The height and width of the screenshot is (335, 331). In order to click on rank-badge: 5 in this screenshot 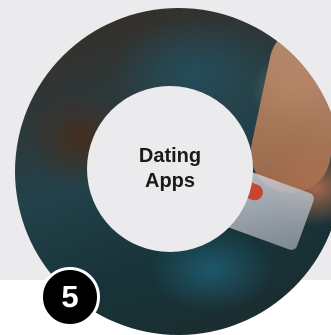, I will do `click(70, 297)`.